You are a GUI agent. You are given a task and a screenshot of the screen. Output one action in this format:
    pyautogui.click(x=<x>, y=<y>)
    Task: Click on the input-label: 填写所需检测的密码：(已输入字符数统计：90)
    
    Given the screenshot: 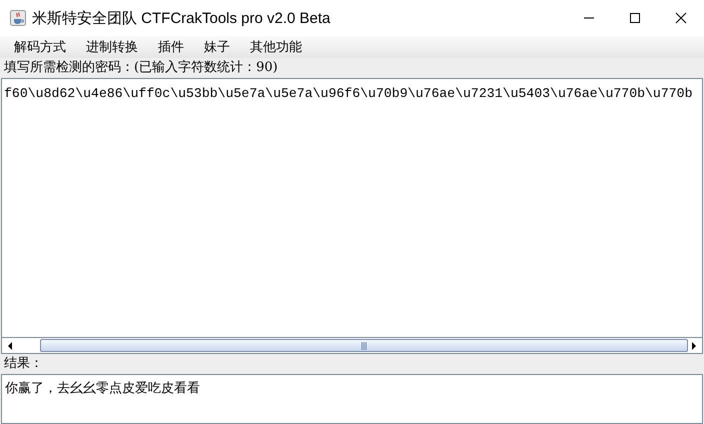 What is the action you would take?
    pyautogui.click(x=140, y=68)
    